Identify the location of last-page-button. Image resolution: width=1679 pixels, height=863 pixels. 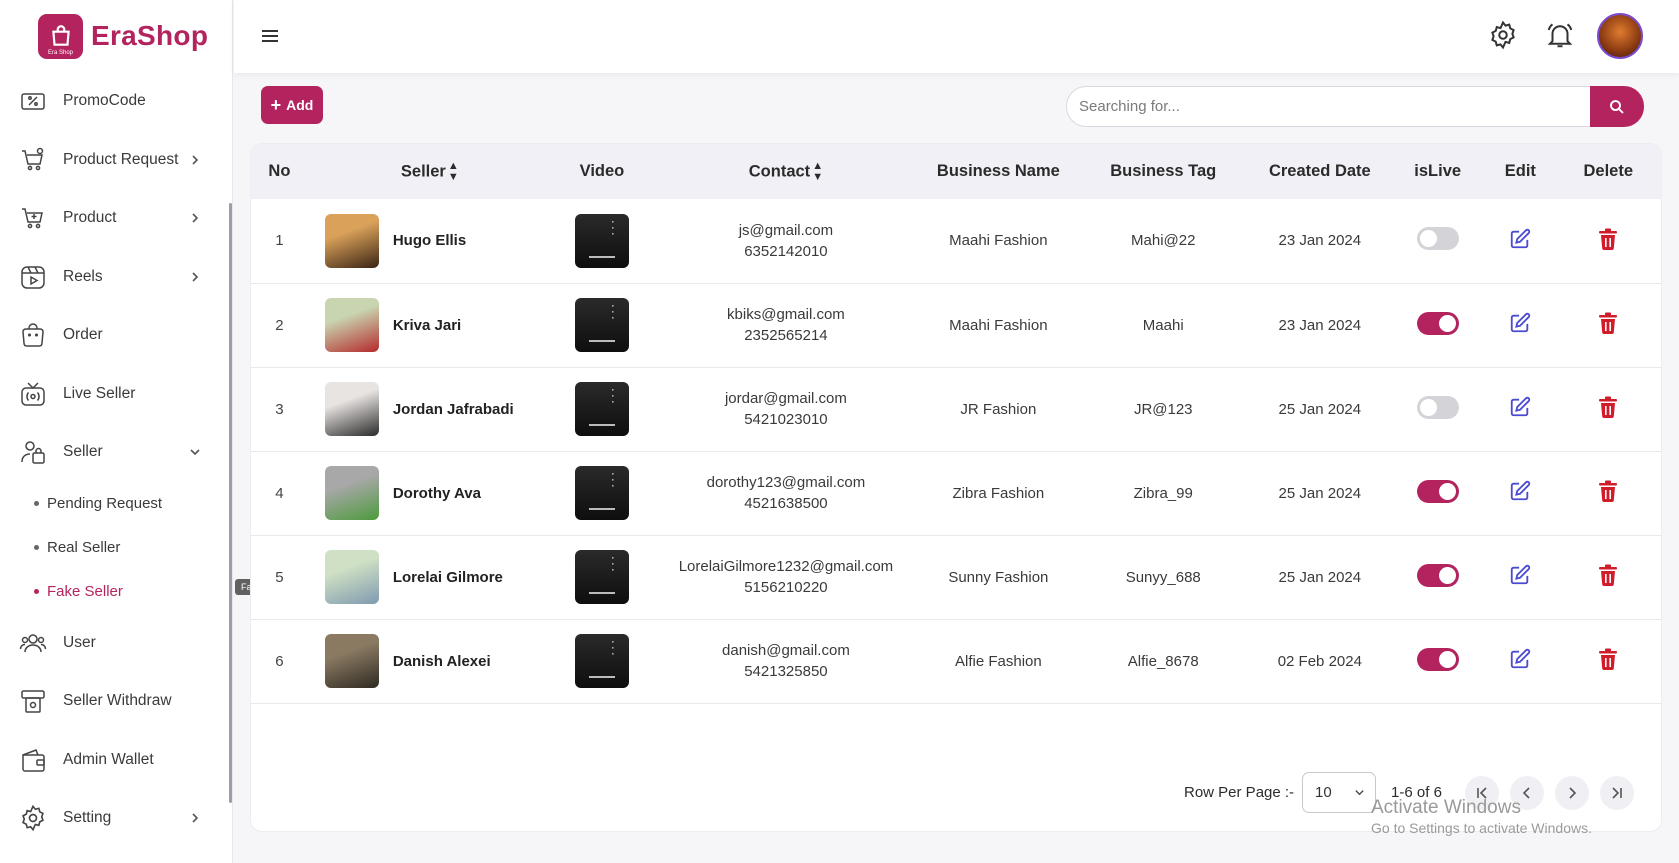
(1616, 792).